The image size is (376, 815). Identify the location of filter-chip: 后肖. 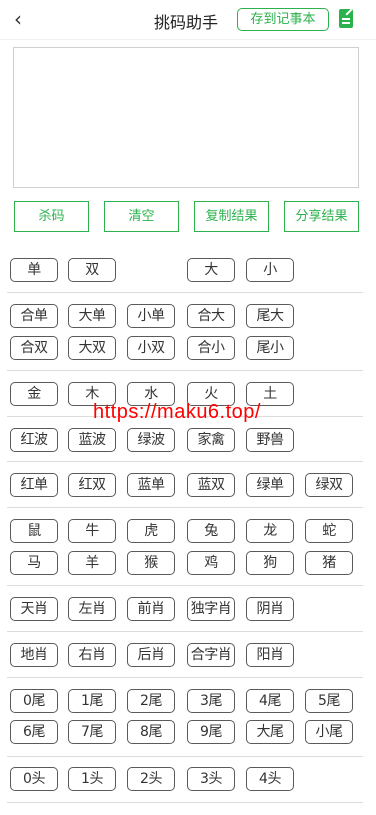
(151, 655).